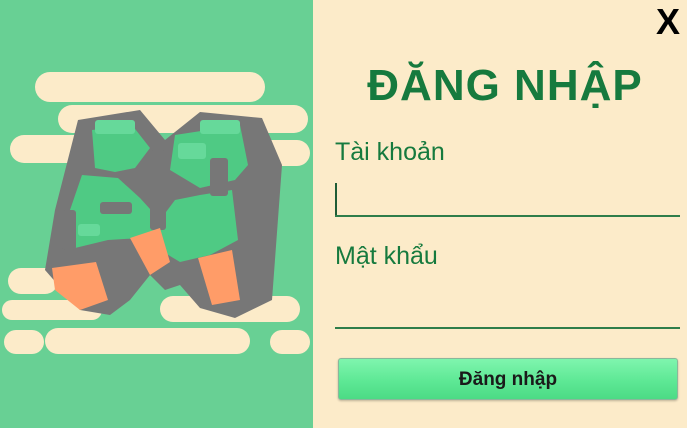 The height and width of the screenshot is (428, 687). What do you see at coordinates (386, 256) in the screenshot?
I see `password-label: Mật khẩu` at bounding box center [386, 256].